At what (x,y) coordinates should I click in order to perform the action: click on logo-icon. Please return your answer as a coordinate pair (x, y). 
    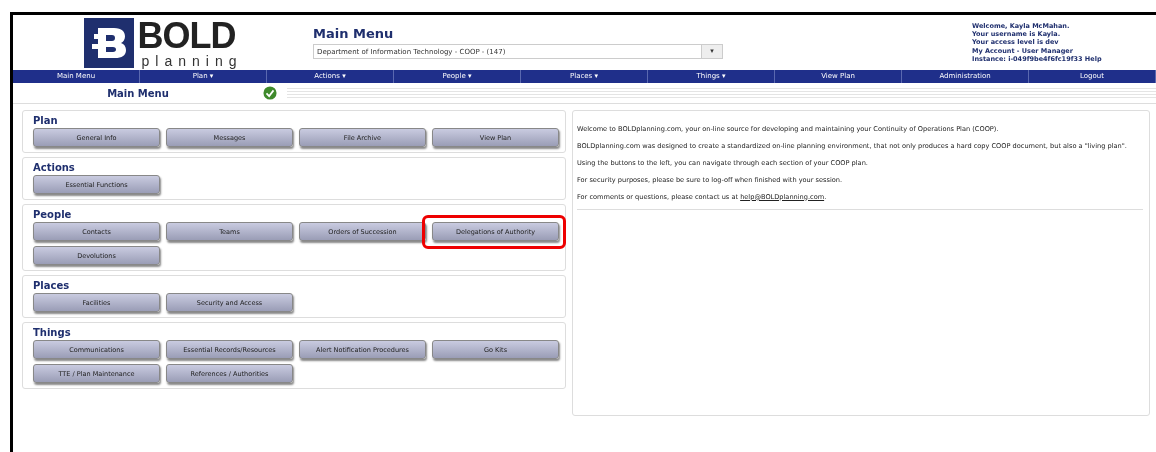
    Looking at the image, I should click on (108, 42).